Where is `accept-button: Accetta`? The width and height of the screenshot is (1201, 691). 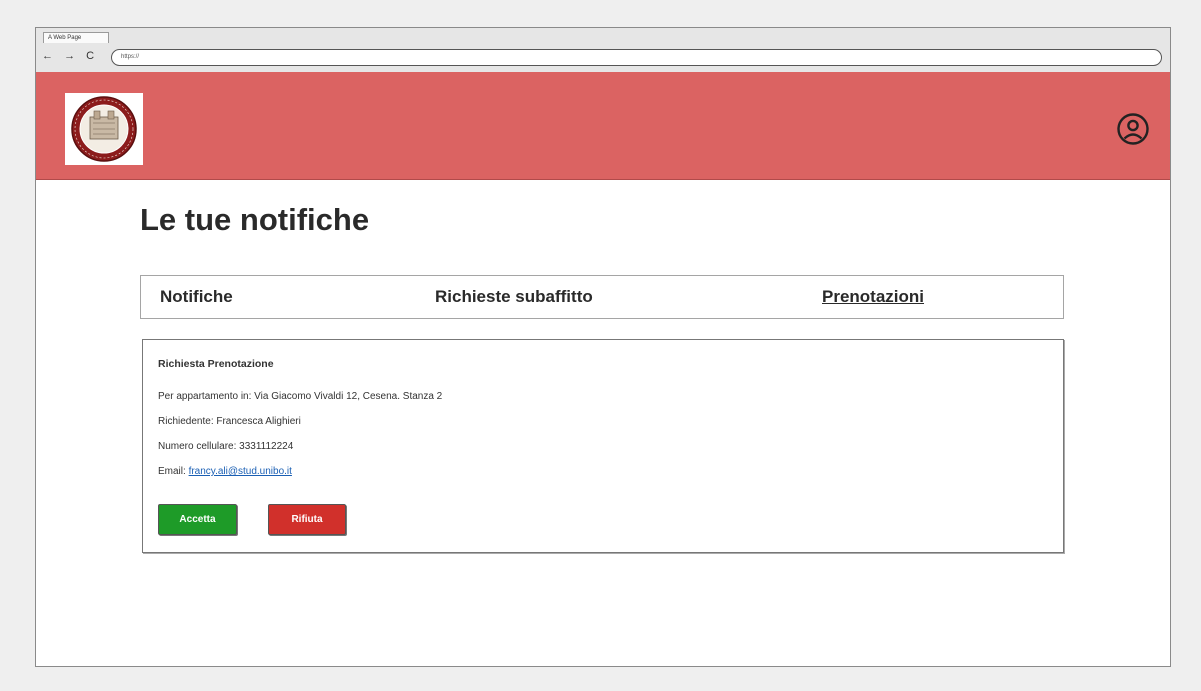 accept-button: Accetta is located at coordinates (197, 519).